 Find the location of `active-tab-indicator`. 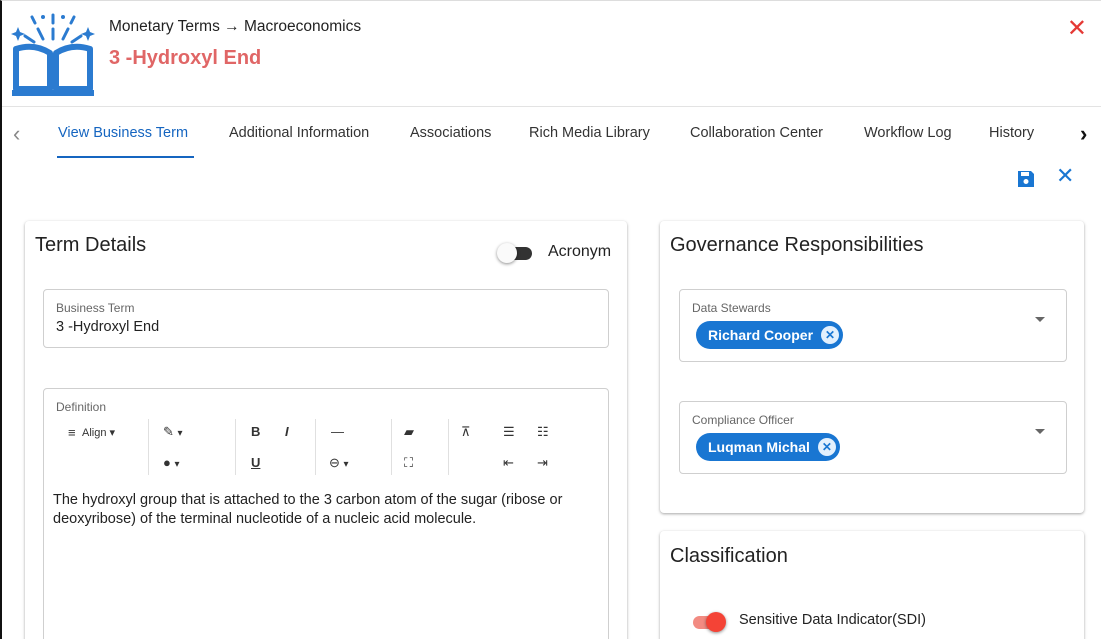

active-tab-indicator is located at coordinates (125, 157).